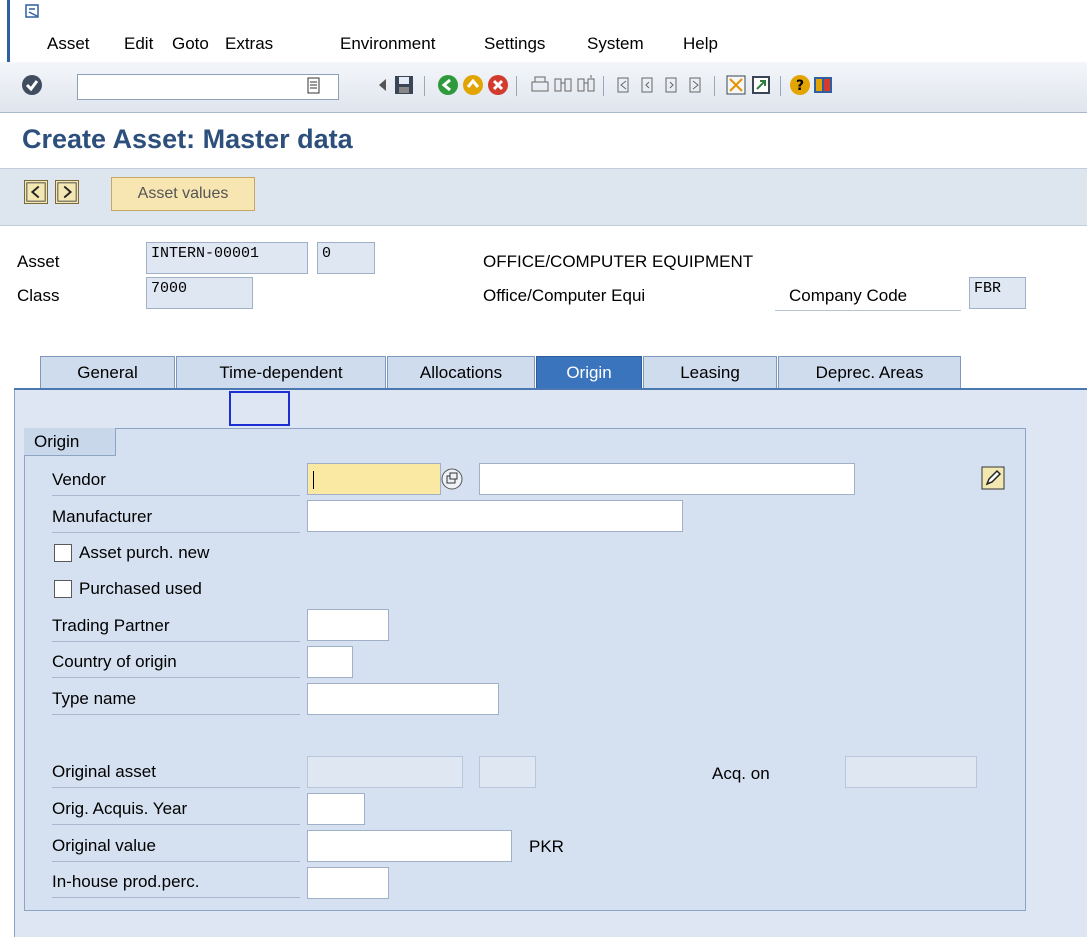 The width and height of the screenshot is (1087, 937). Describe the element at coordinates (736, 85) in the screenshot. I see `create-session-icon` at that location.